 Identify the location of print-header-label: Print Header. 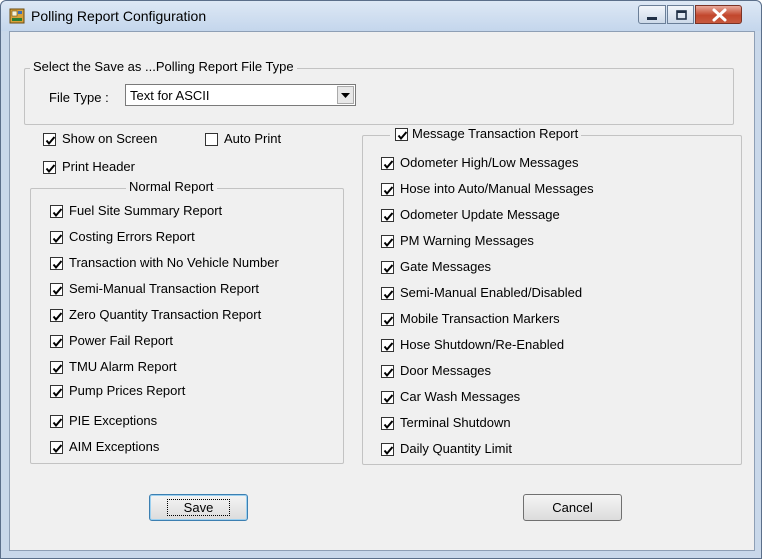
(98, 166).